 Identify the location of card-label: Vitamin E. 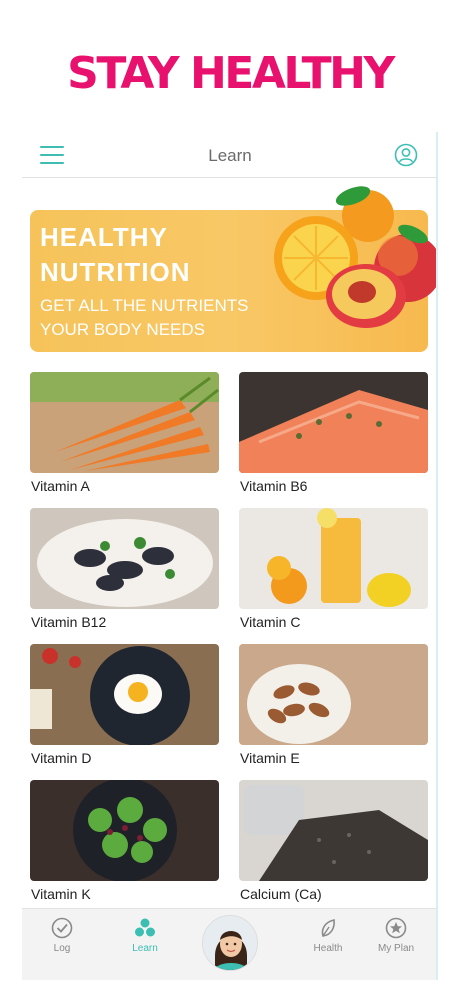
(270, 758).